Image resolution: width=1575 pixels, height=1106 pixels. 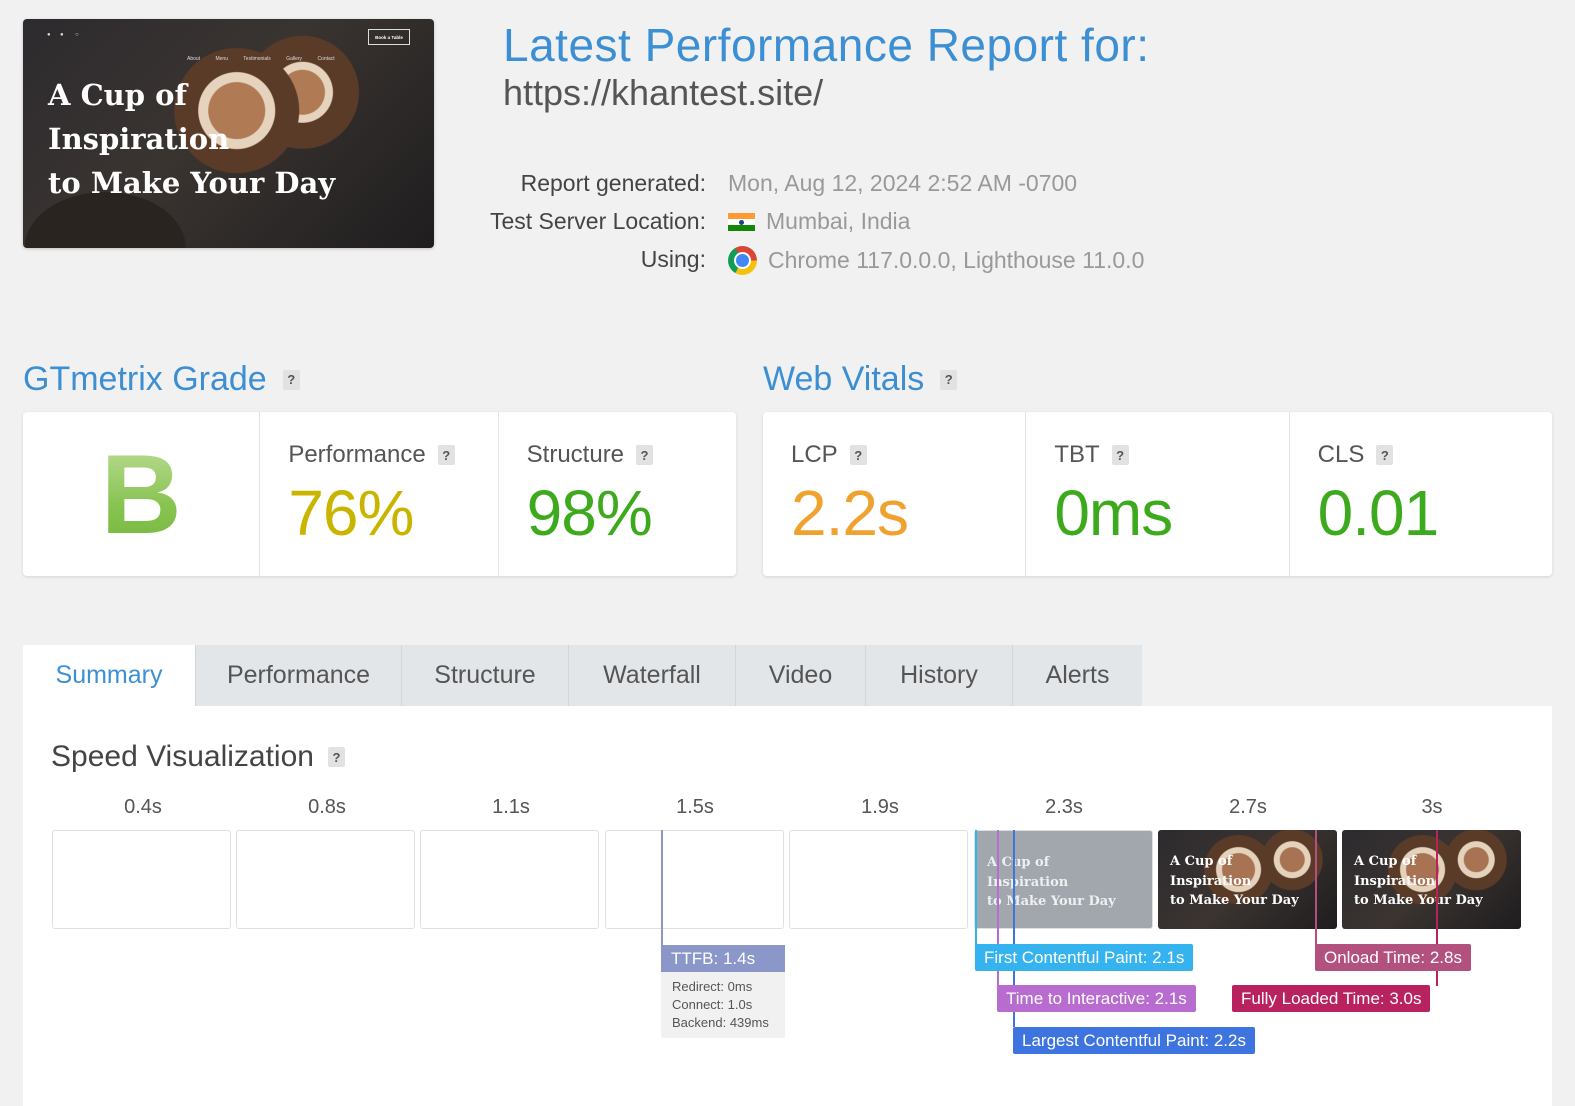 I want to click on speed-visualization-title-text: Speed Visualization, so click(x=182, y=756).